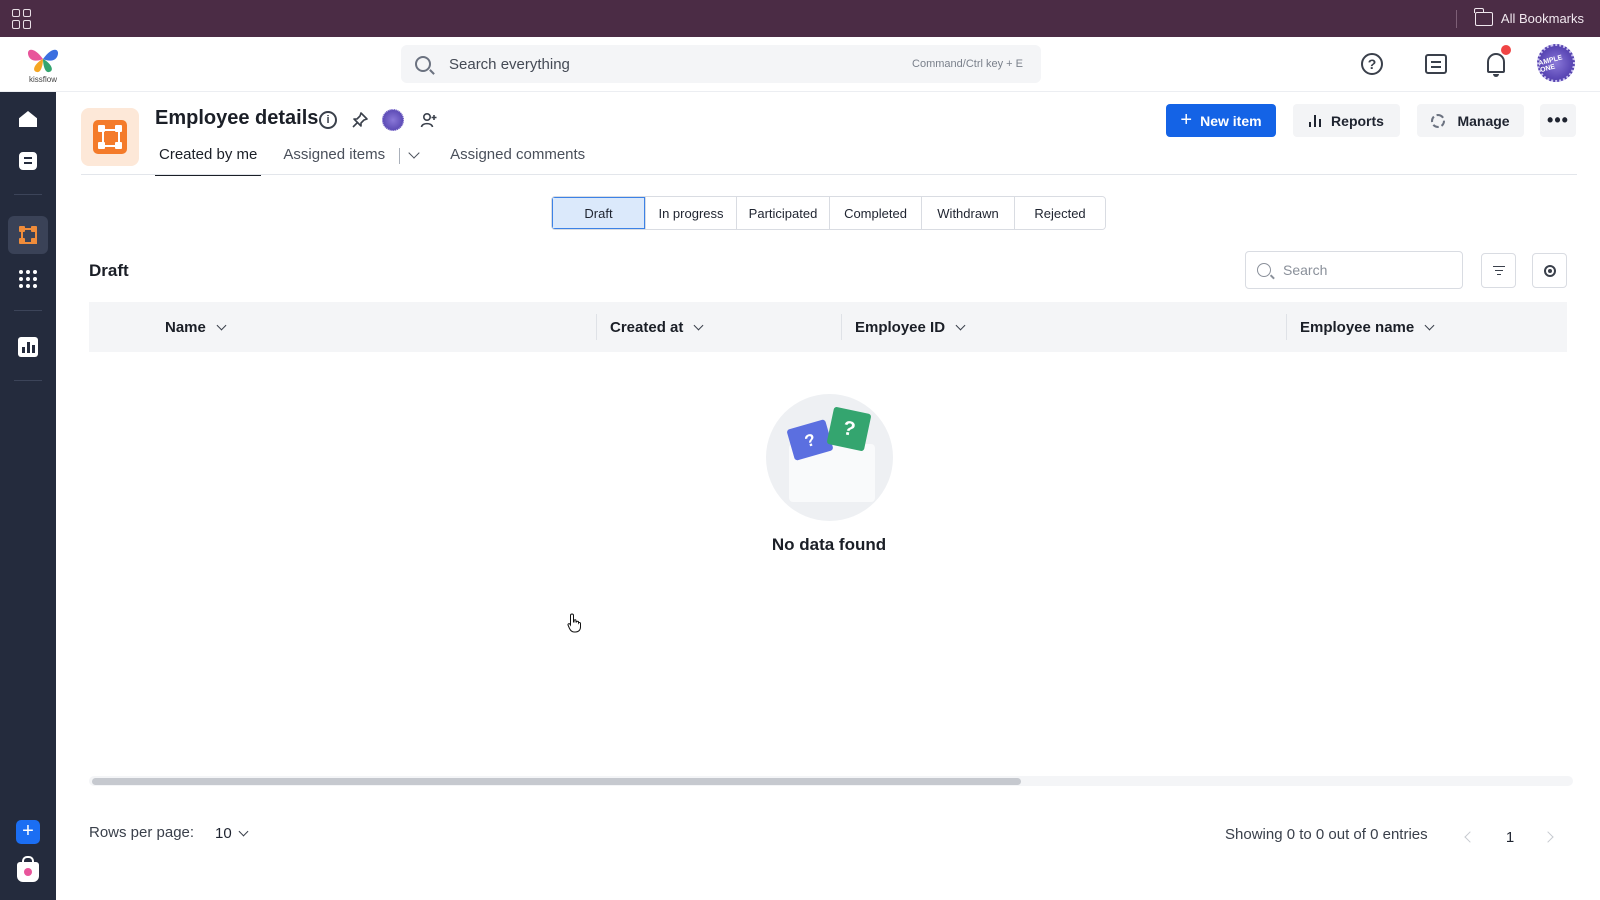  Describe the element at coordinates (237, 118) in the screenshot. I see `page-title: Employee details` at that location.